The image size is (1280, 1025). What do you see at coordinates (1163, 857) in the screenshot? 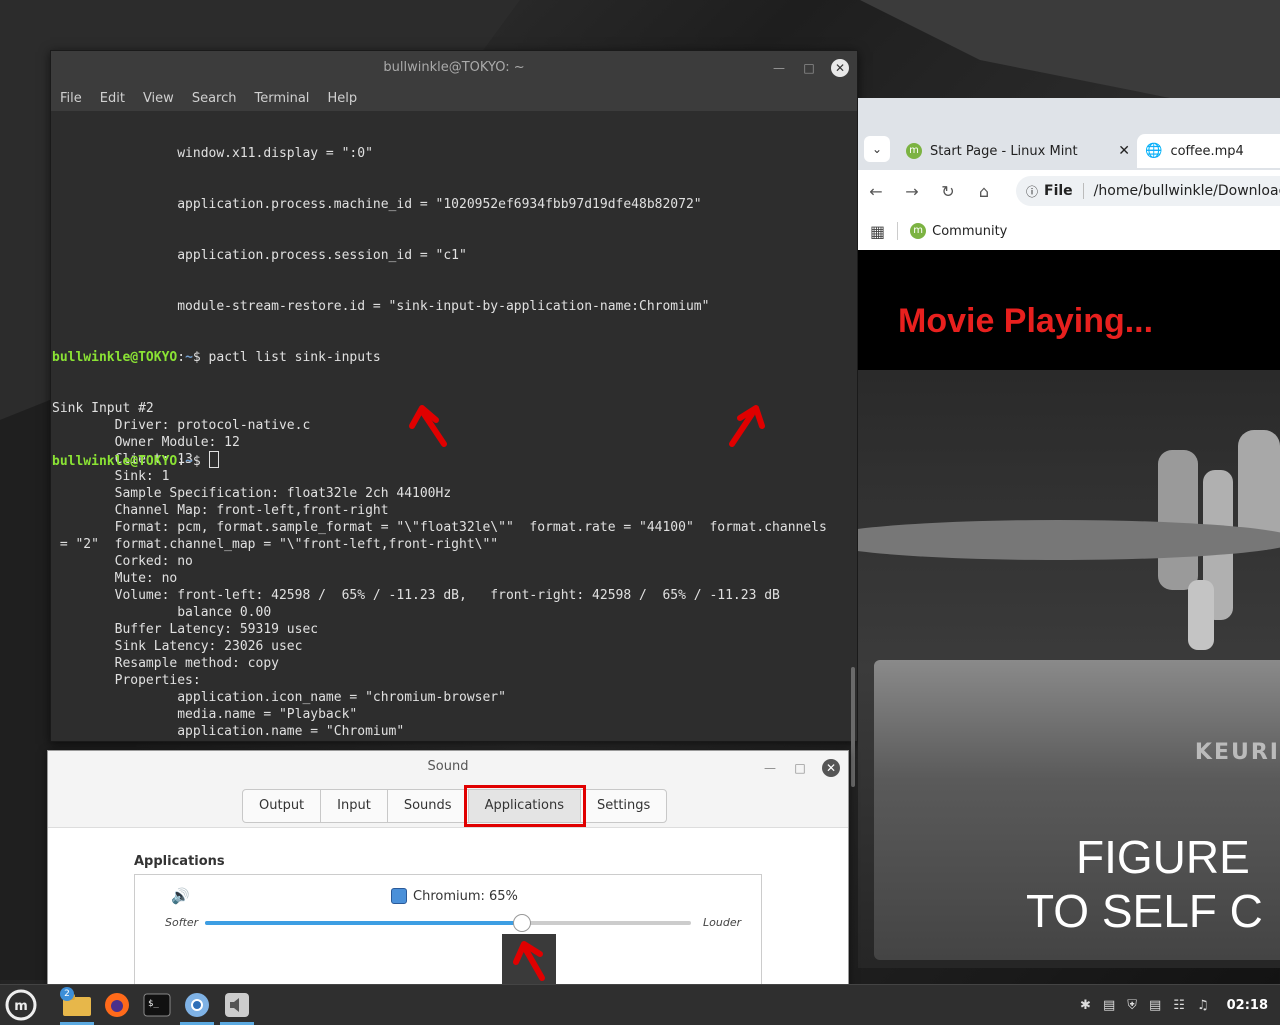
I see `video-caption-line1: FIGURE` at bounding box center [1163, 857].